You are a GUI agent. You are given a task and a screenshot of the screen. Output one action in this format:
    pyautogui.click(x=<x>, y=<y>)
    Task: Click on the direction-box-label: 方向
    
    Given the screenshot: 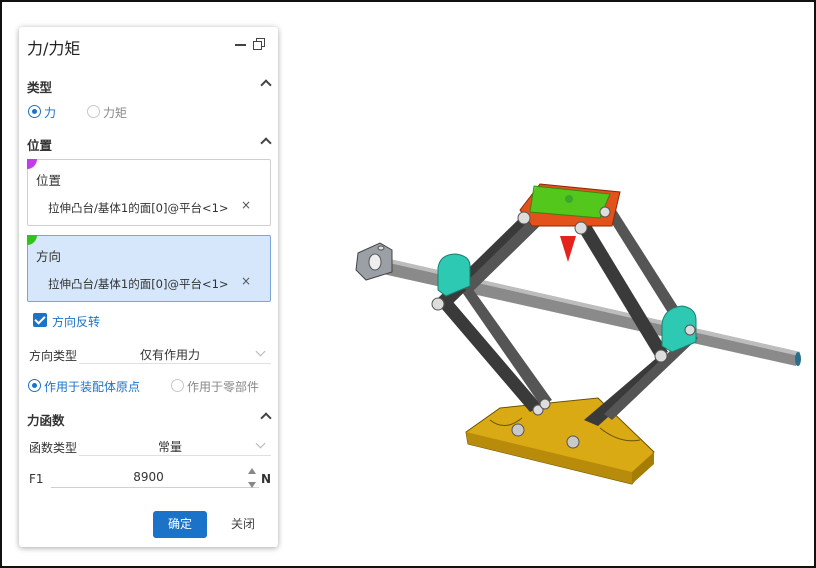 What is the action you would take?
    pyautogui.click(x=49, y=256)
    